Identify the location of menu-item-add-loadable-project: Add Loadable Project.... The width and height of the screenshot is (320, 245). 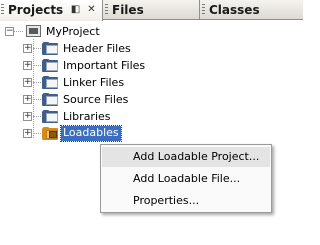
(186, 157).